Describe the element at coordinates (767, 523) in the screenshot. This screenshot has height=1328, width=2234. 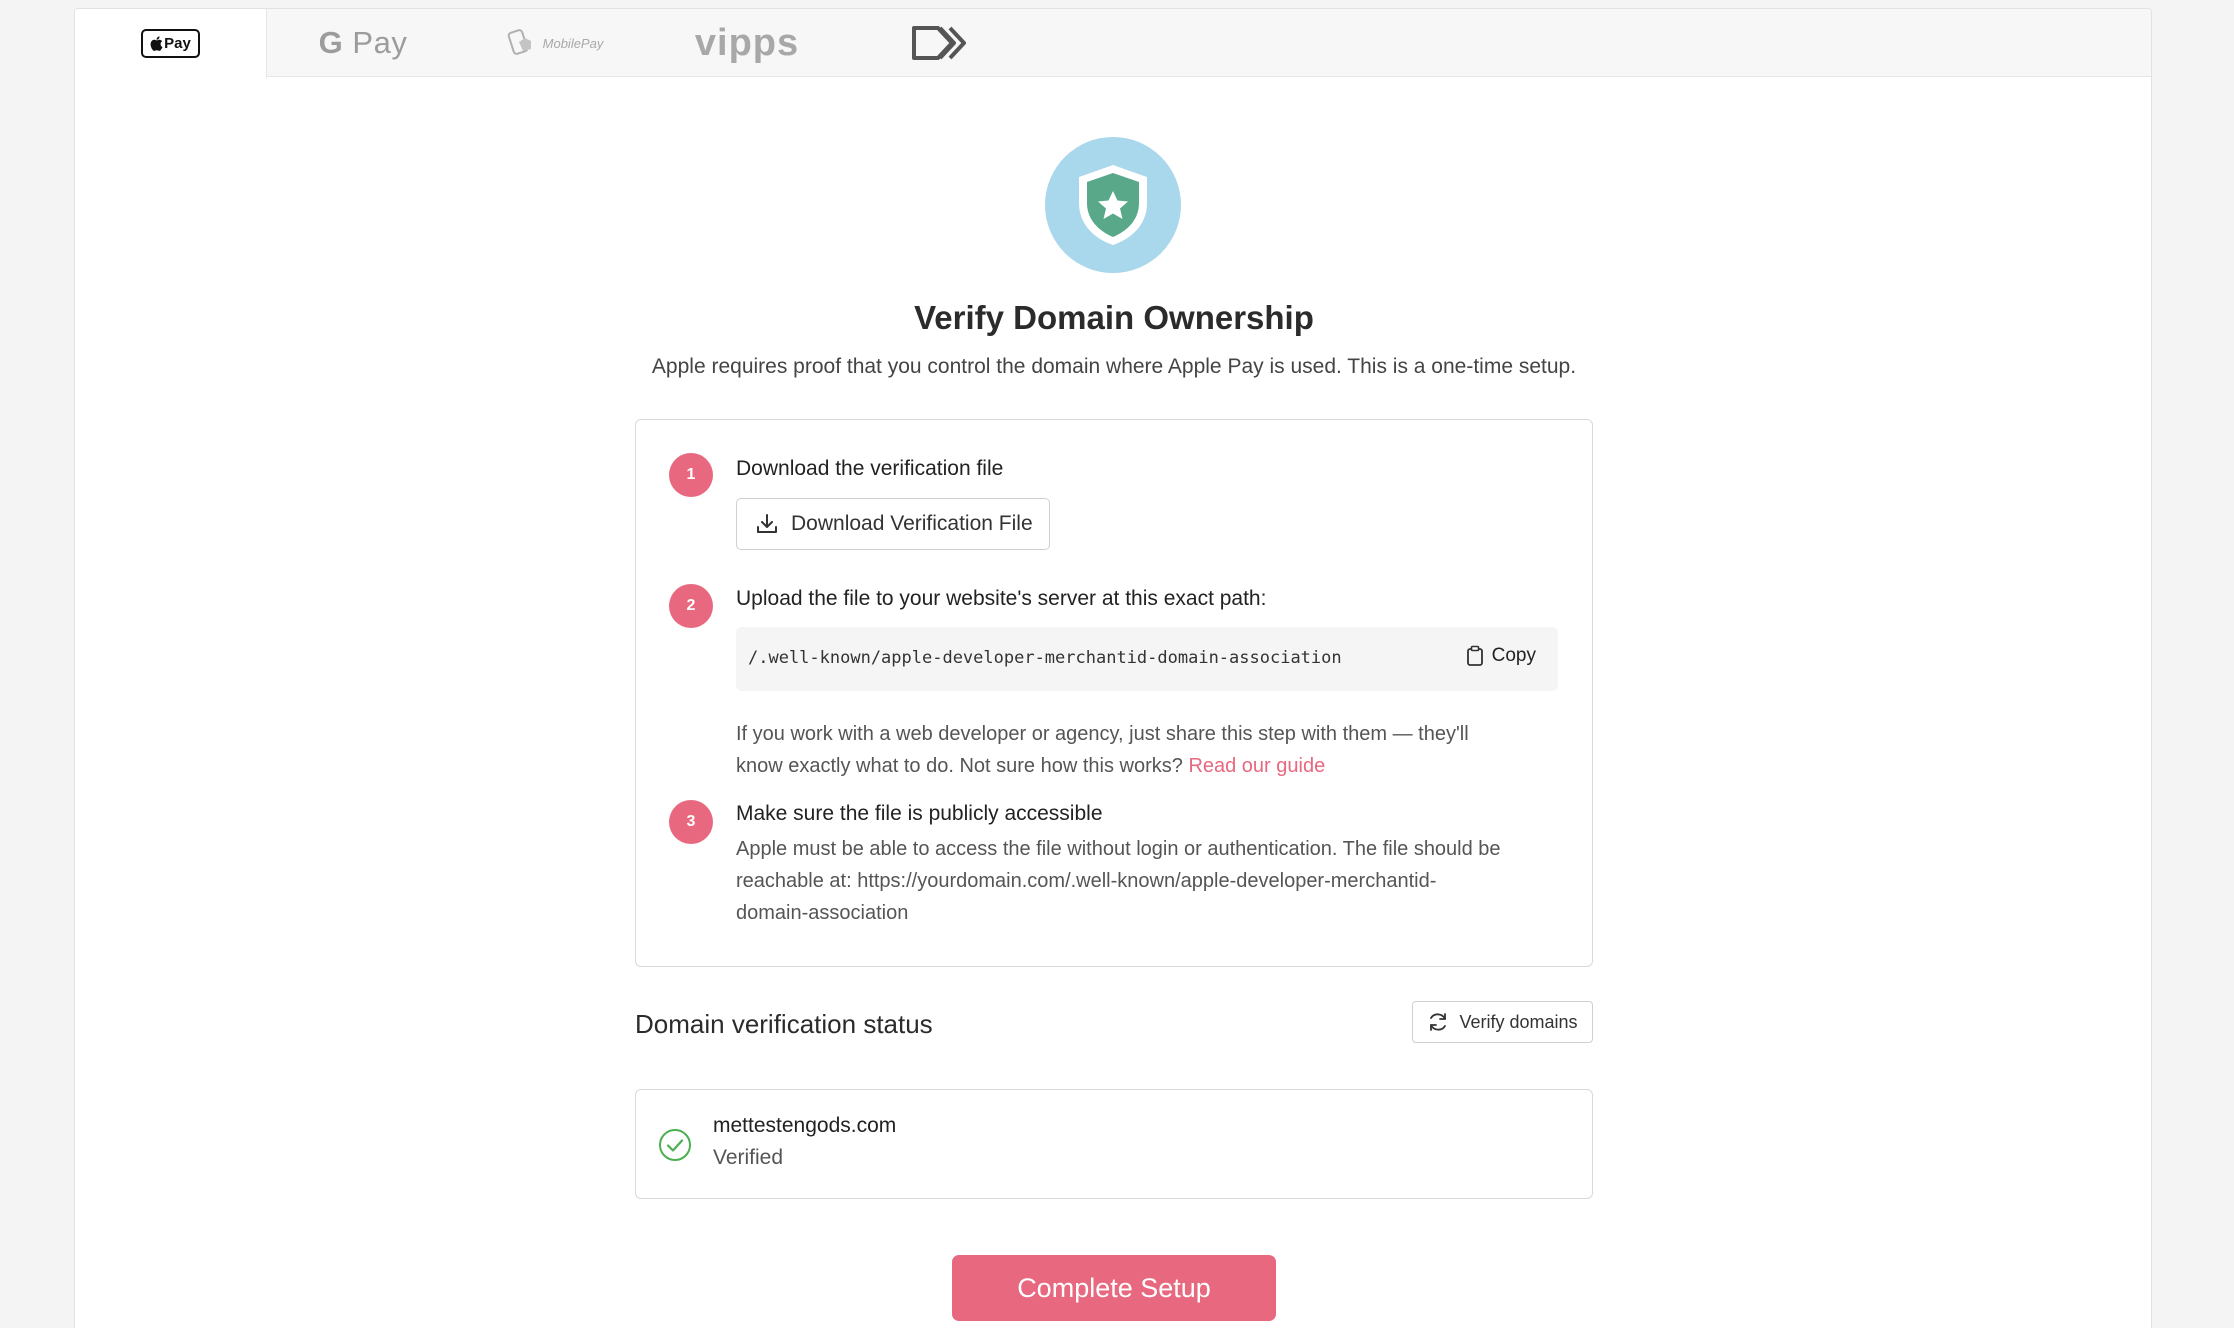
I see `download-icon` at that location.